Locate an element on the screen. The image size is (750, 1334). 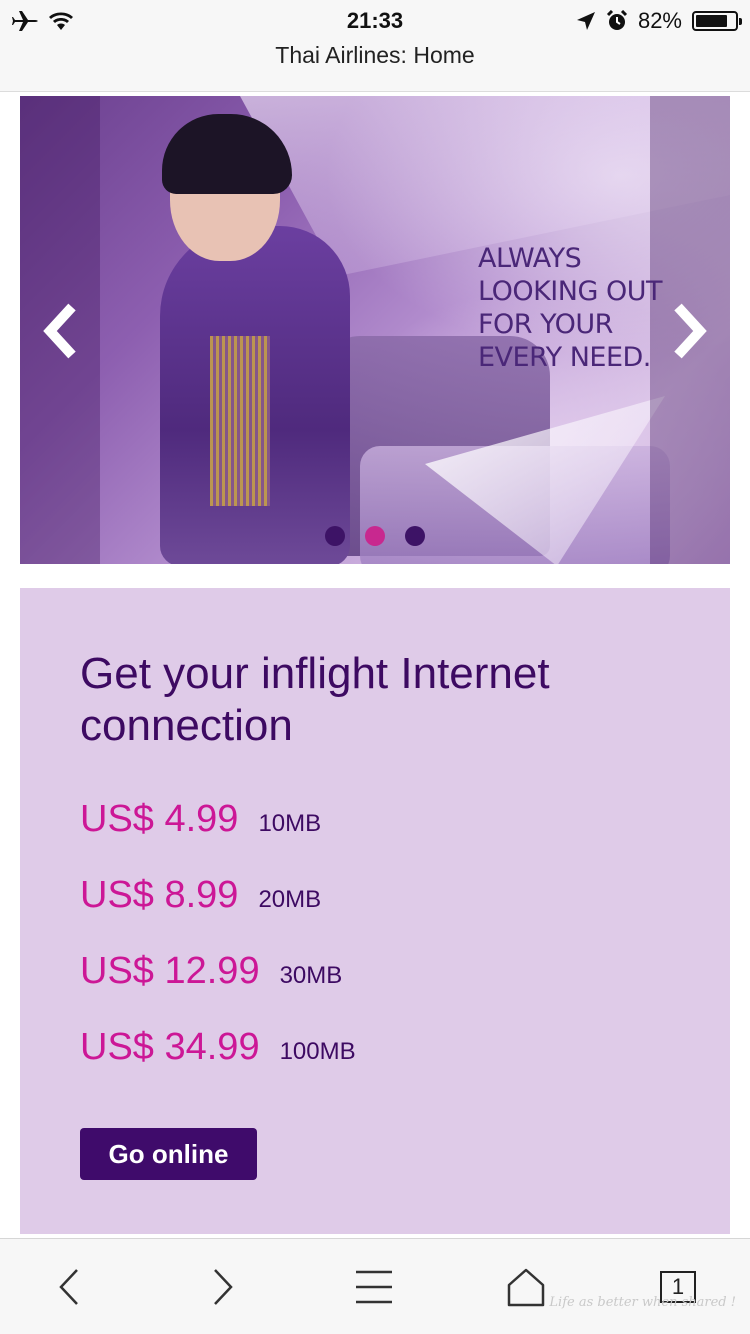
forward-button is located at coordinates (222, 1287).